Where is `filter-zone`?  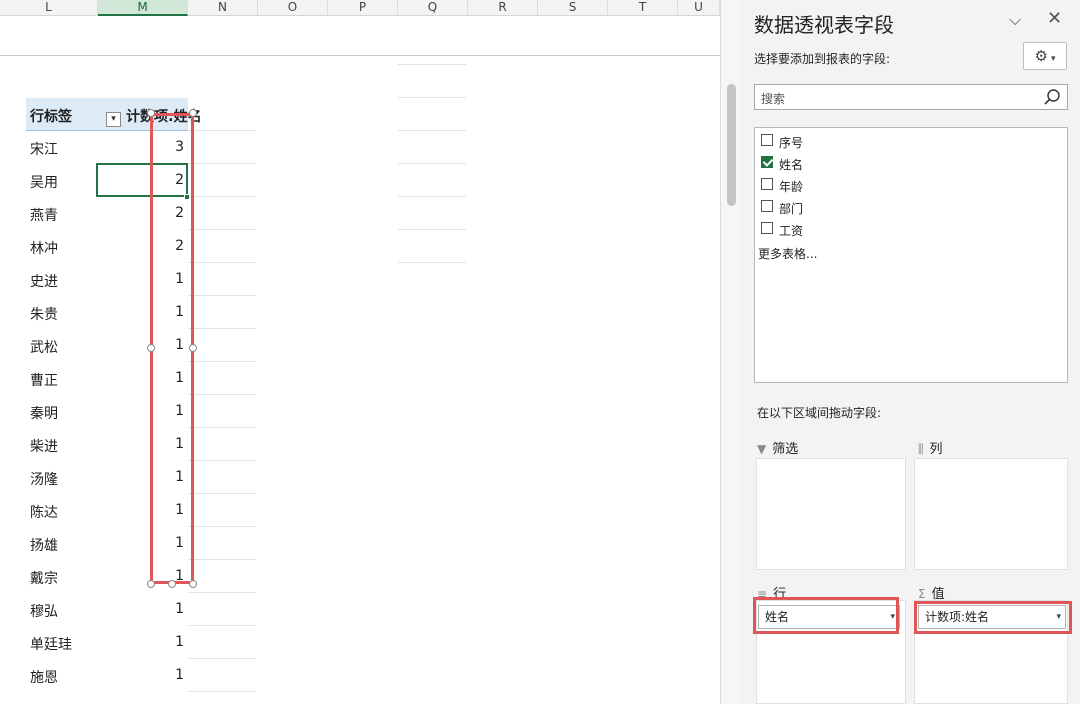
filter-zone is located at coordinates (831, 514).